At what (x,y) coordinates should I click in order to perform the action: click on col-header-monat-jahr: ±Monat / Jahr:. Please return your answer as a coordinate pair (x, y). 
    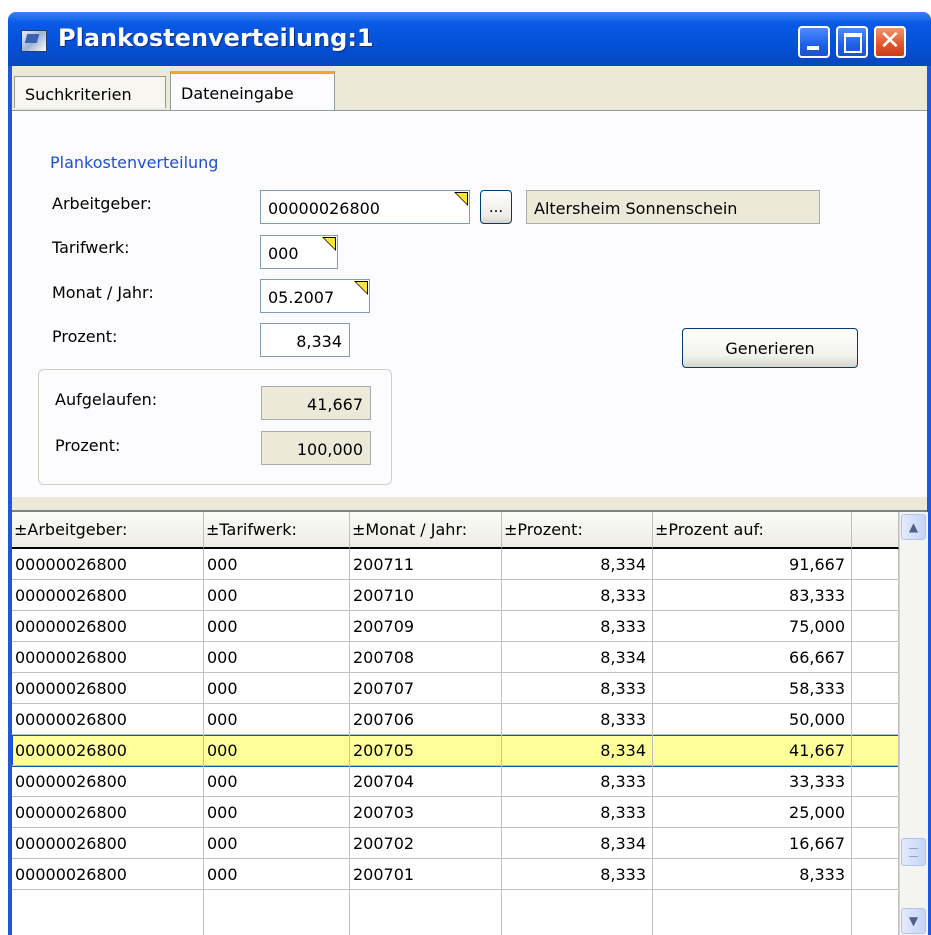
    Looking at the image, I should click on (426, 530).